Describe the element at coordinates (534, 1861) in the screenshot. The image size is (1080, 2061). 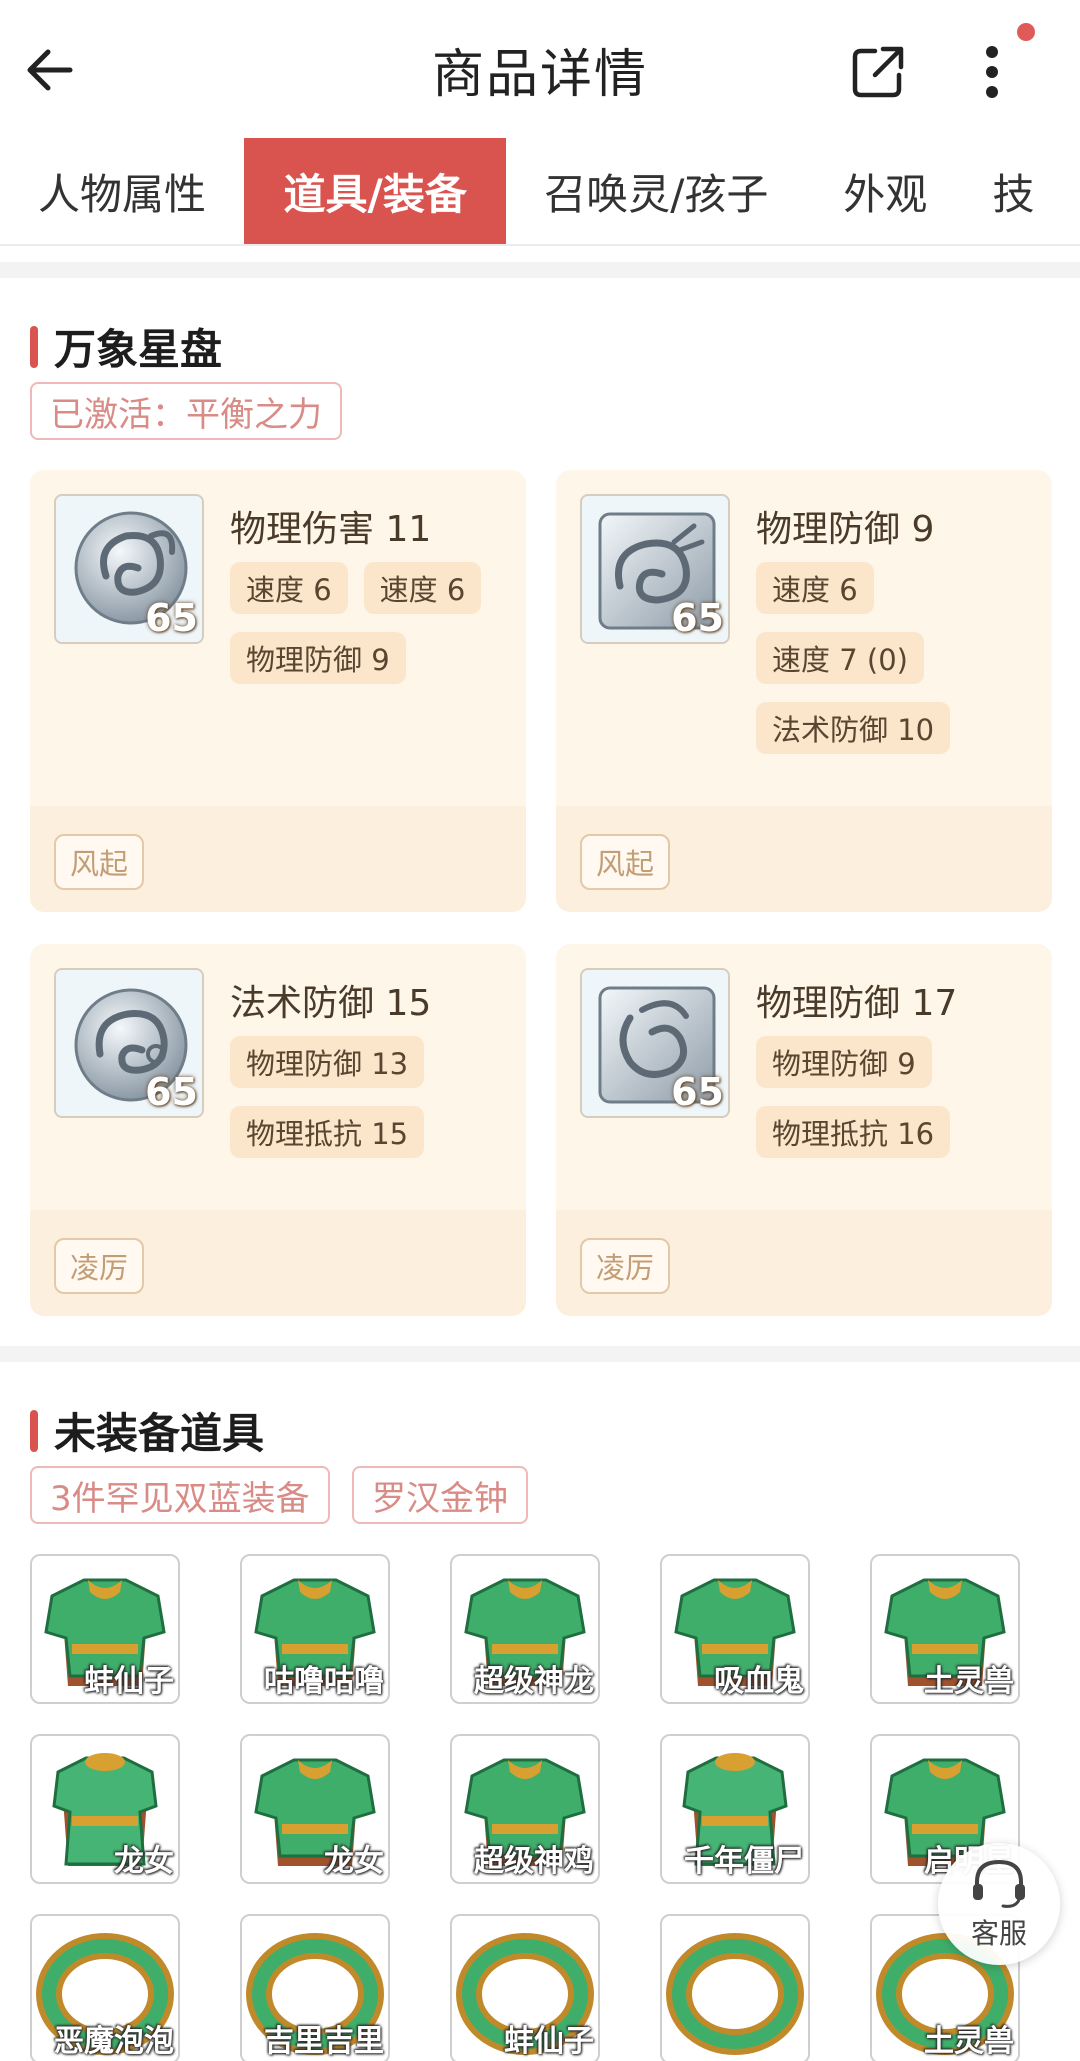
I see `item-label: 超级神鸡` at that location.